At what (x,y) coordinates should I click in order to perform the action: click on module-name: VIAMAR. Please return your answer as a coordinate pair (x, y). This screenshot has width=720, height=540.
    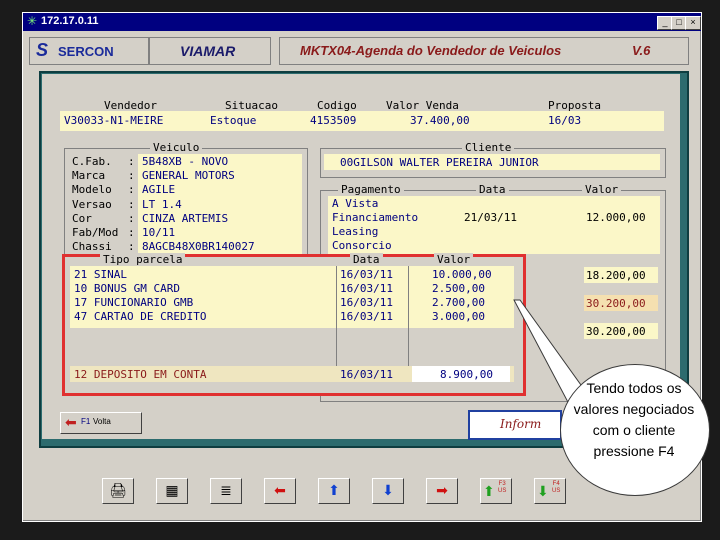
    Looking at the image, I should click on (208, 51).